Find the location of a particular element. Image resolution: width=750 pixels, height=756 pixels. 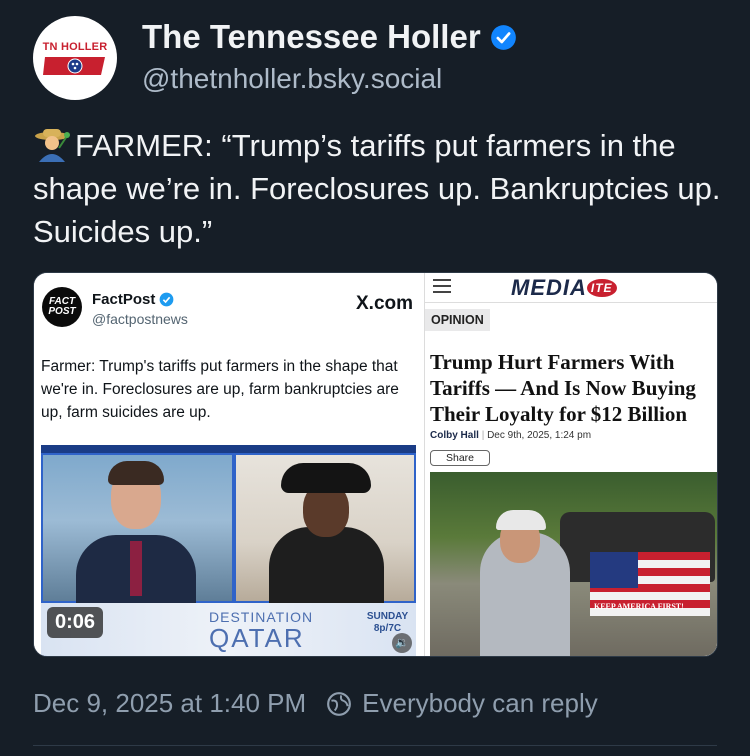

article-author: Colby Hall is located at coordinates (454, 435).